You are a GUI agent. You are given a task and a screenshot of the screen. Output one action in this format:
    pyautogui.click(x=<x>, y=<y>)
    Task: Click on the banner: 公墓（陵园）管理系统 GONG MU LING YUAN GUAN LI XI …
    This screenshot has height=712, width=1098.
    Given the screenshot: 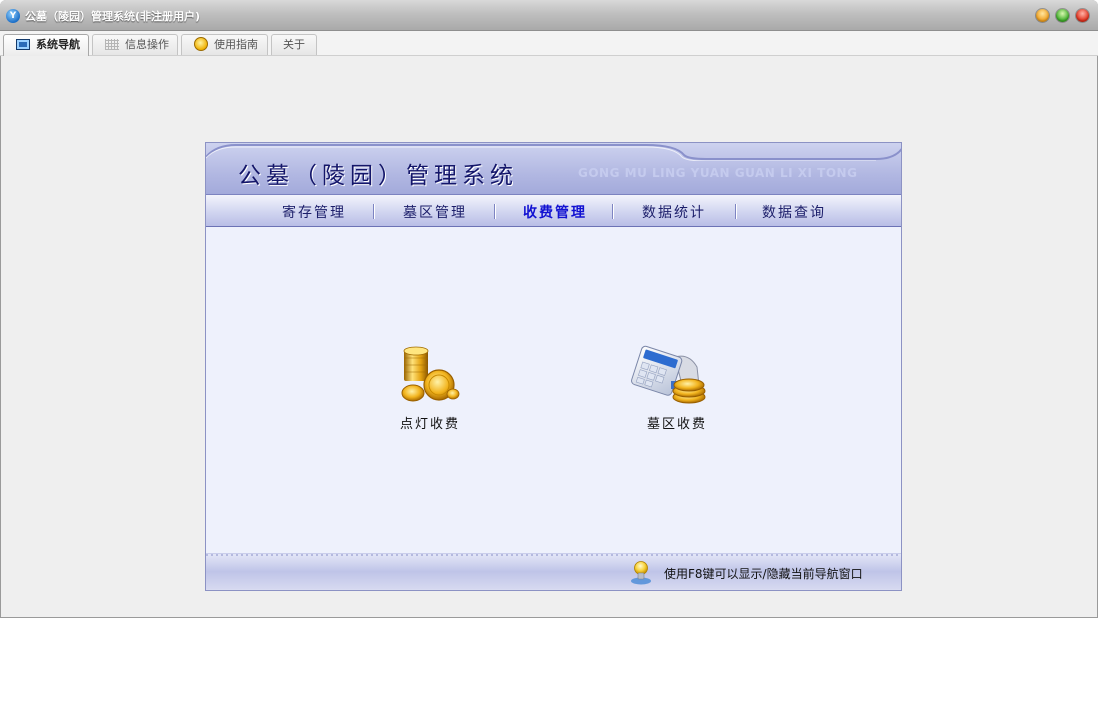 What is the action you would take?
    pyautogui.click(x=553, y=169)
    